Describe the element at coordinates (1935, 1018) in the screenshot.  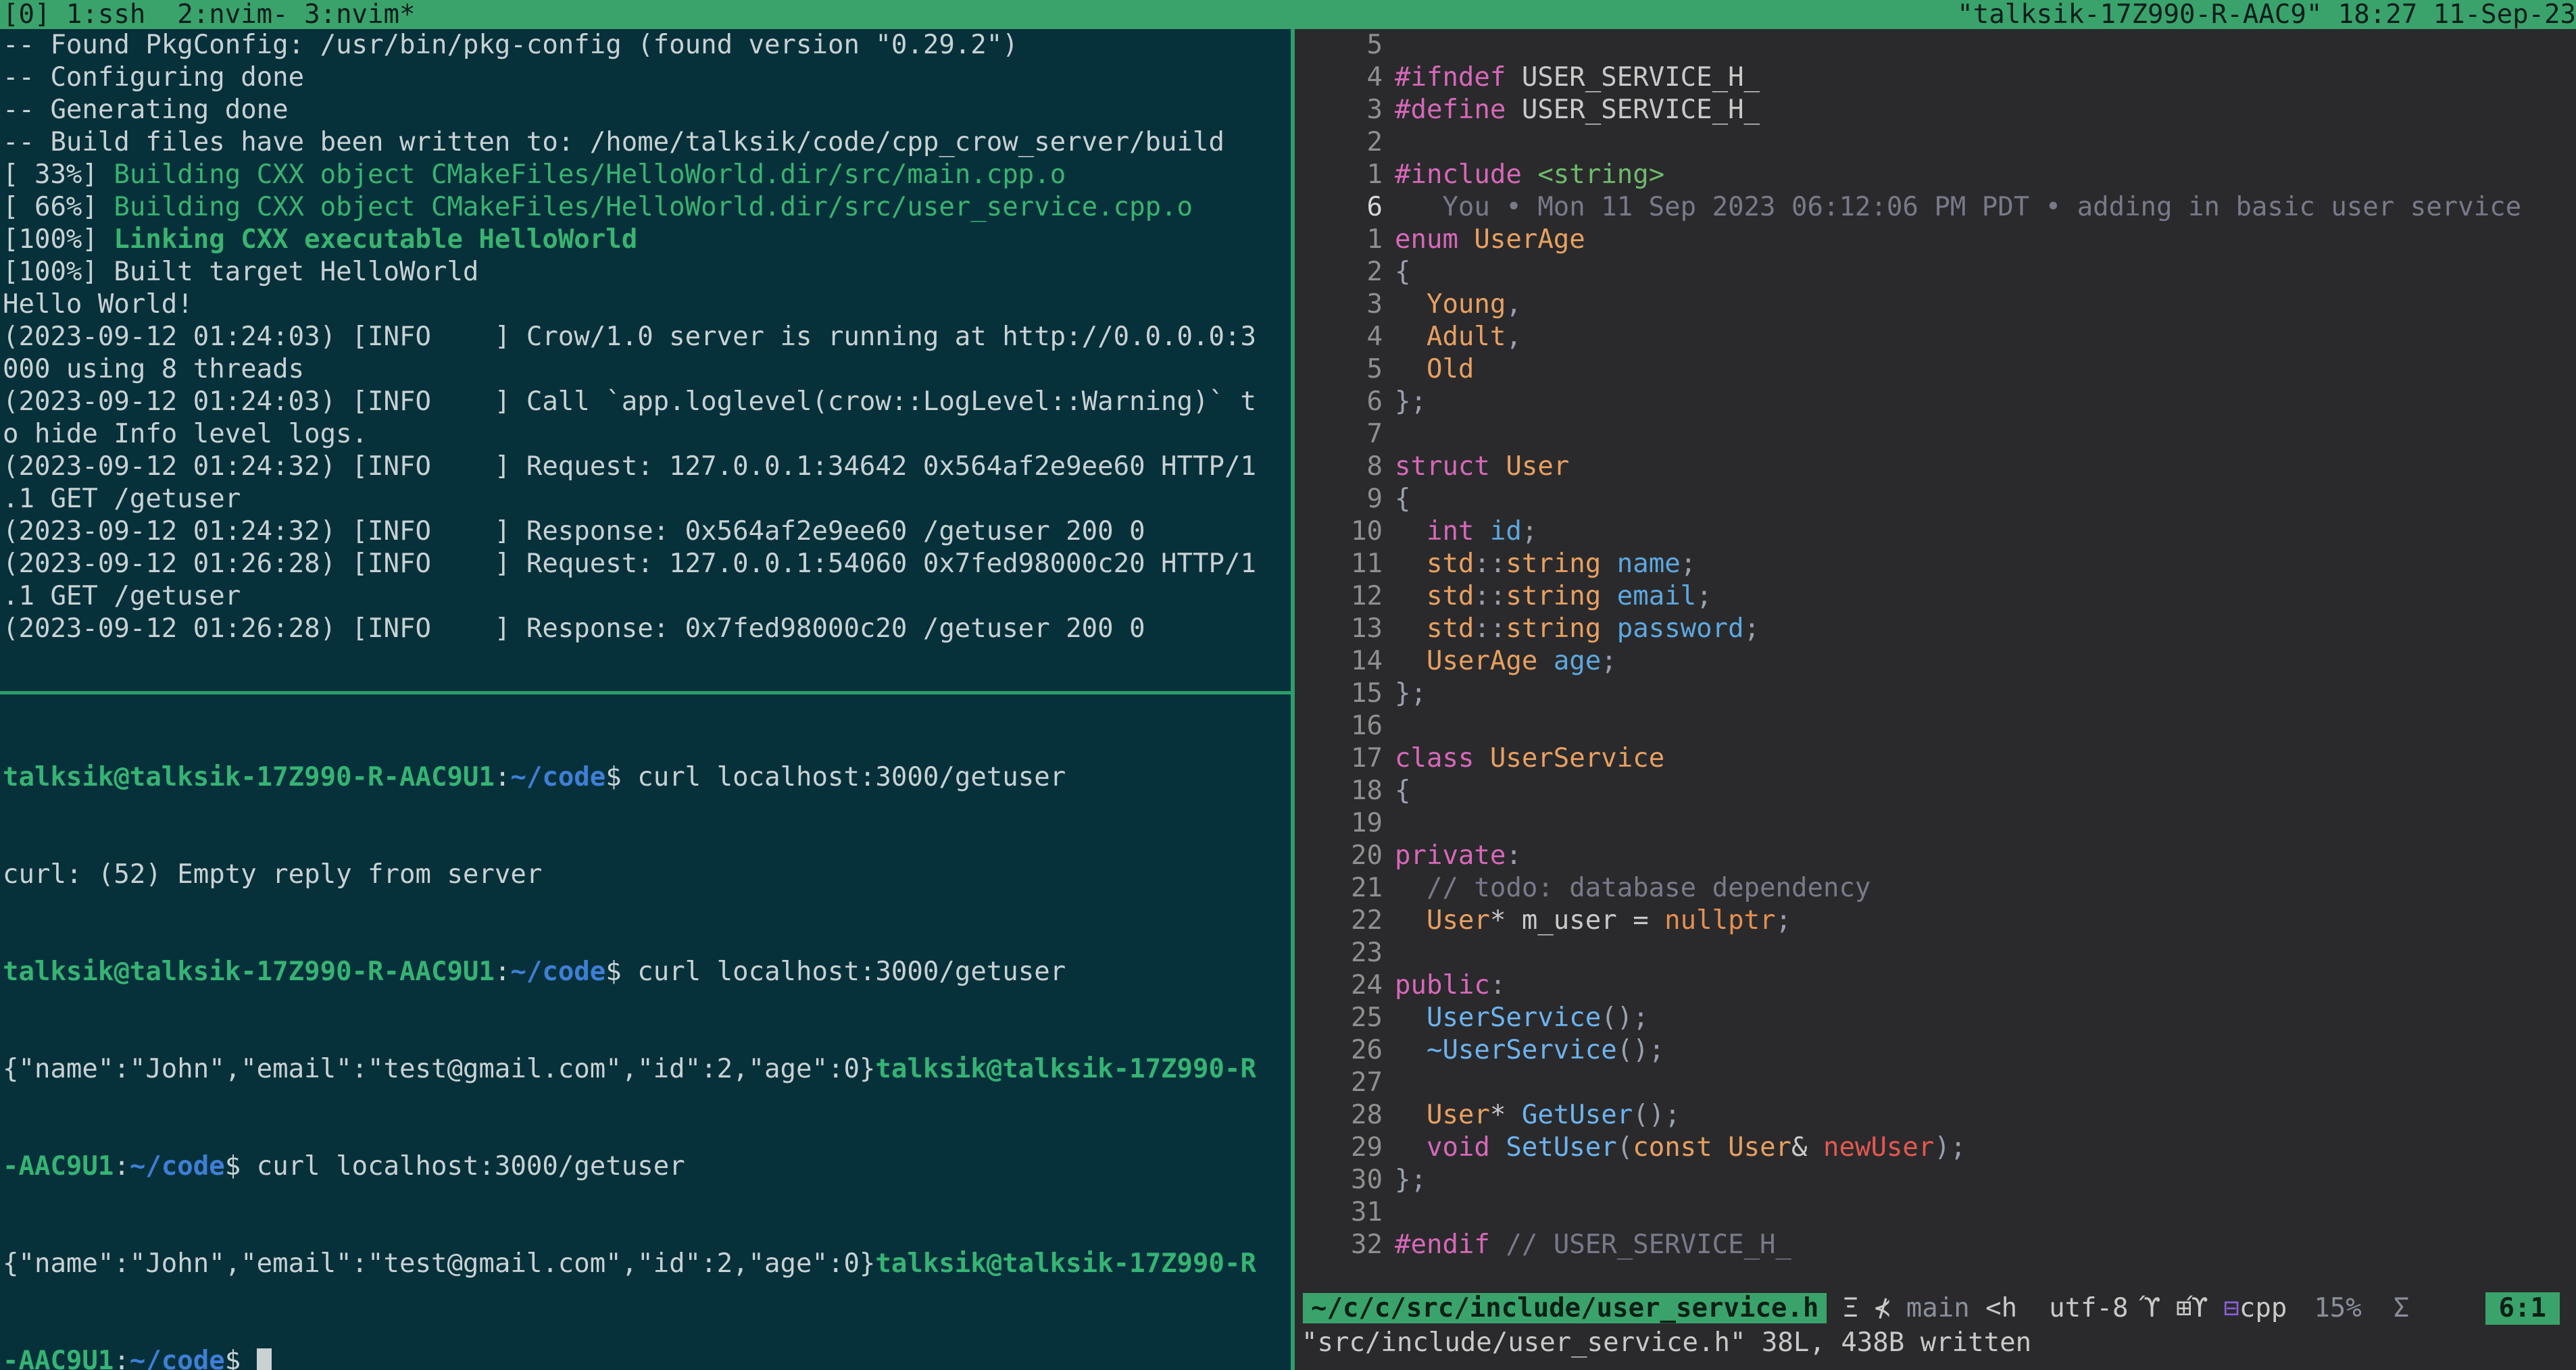
I see `code-line: 25 UserService();` at that location.